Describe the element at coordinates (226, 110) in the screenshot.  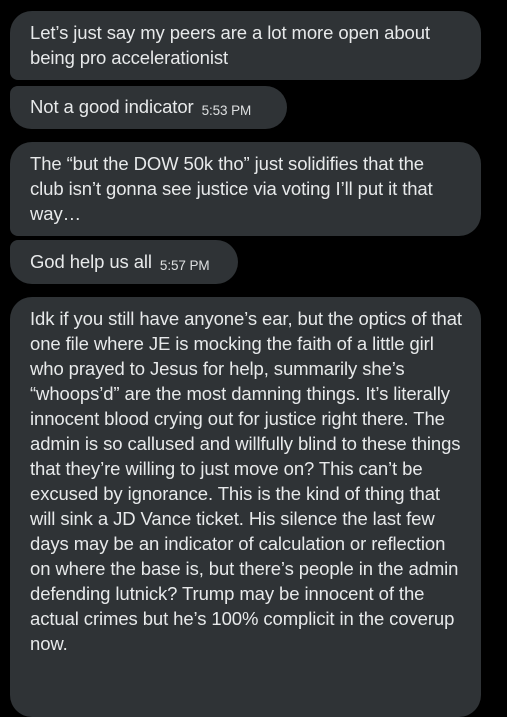
I see `message-timestamp: 5:53 PM` at that location.